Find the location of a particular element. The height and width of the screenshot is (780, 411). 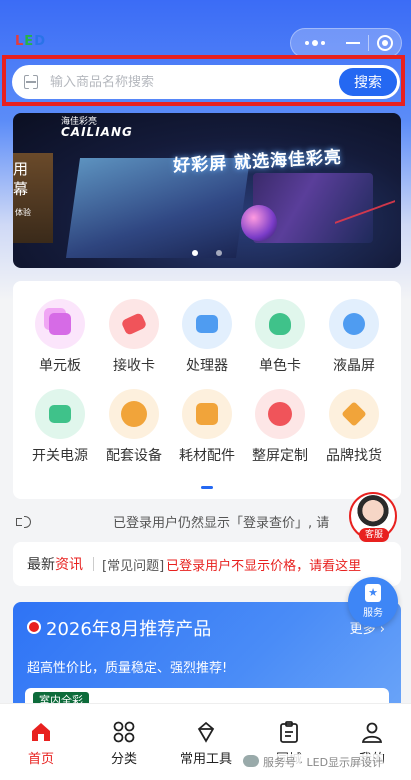

category-icon is located at coordinates (124, 732).